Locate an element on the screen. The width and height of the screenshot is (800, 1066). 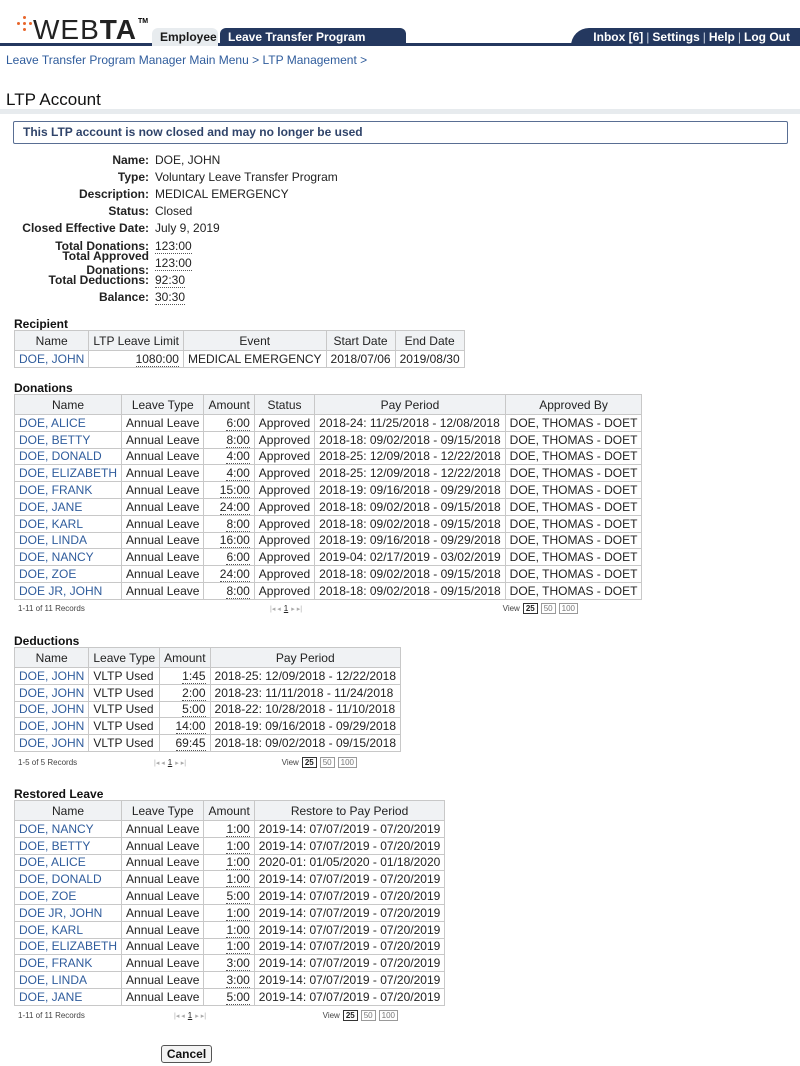
summary-row: Type: Voluntary Leave Transfer Program is located at coordinates (169, 176).